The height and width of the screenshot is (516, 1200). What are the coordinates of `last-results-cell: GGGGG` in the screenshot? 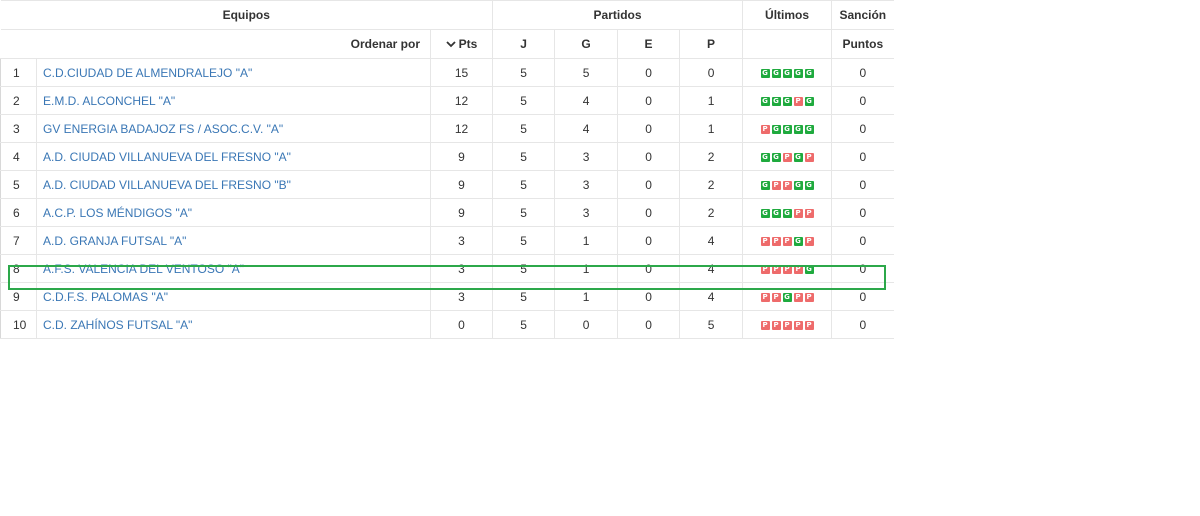 It's located at (787, 72).